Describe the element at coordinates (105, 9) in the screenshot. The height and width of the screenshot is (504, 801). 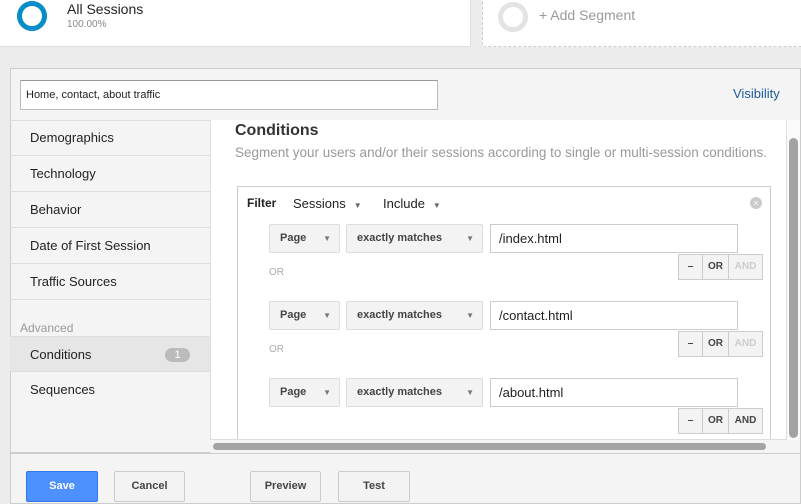
I see `segment-name: All Sessions` at that location.